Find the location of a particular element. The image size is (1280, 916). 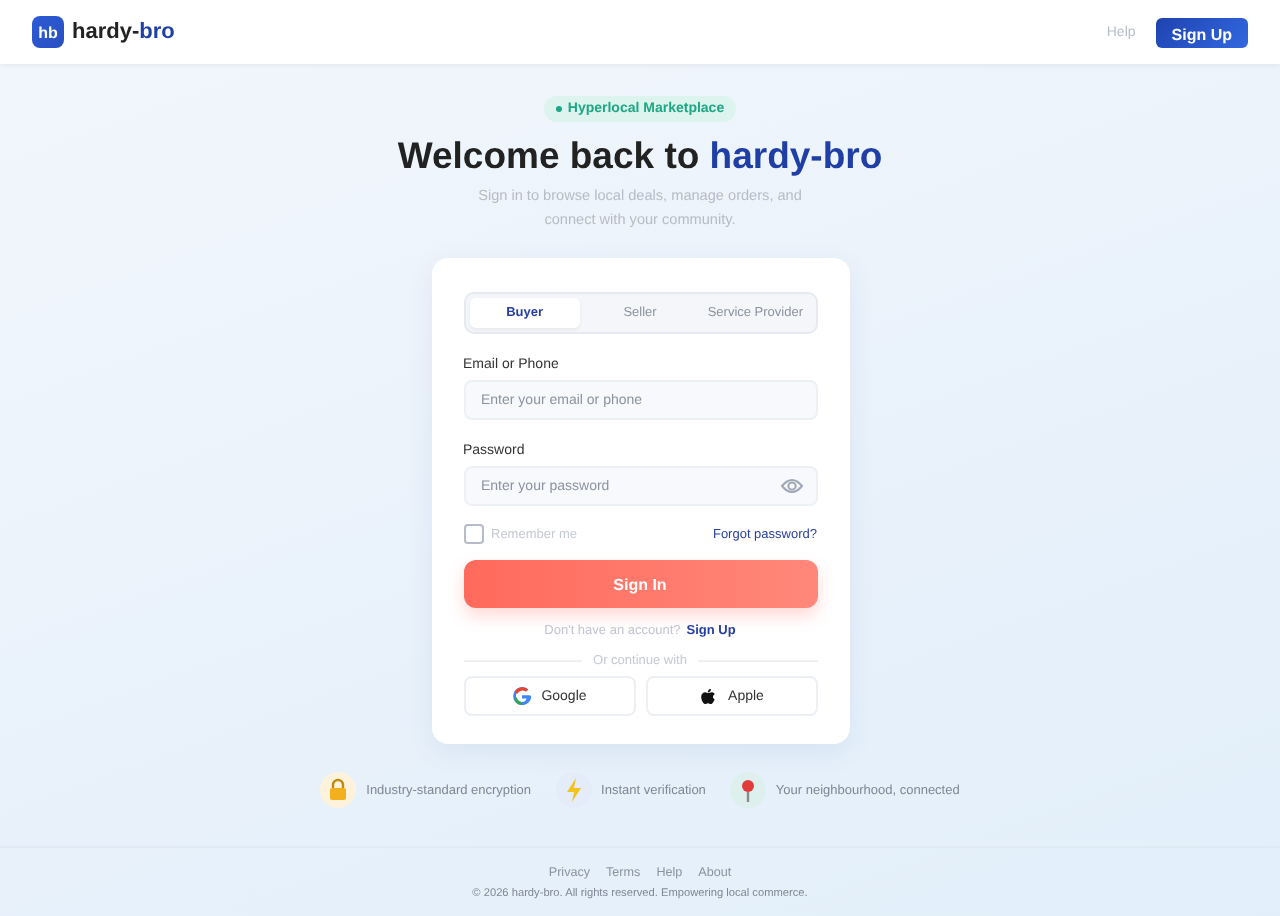

brand-name: hardy-bro is located at coordinates (123, 32).